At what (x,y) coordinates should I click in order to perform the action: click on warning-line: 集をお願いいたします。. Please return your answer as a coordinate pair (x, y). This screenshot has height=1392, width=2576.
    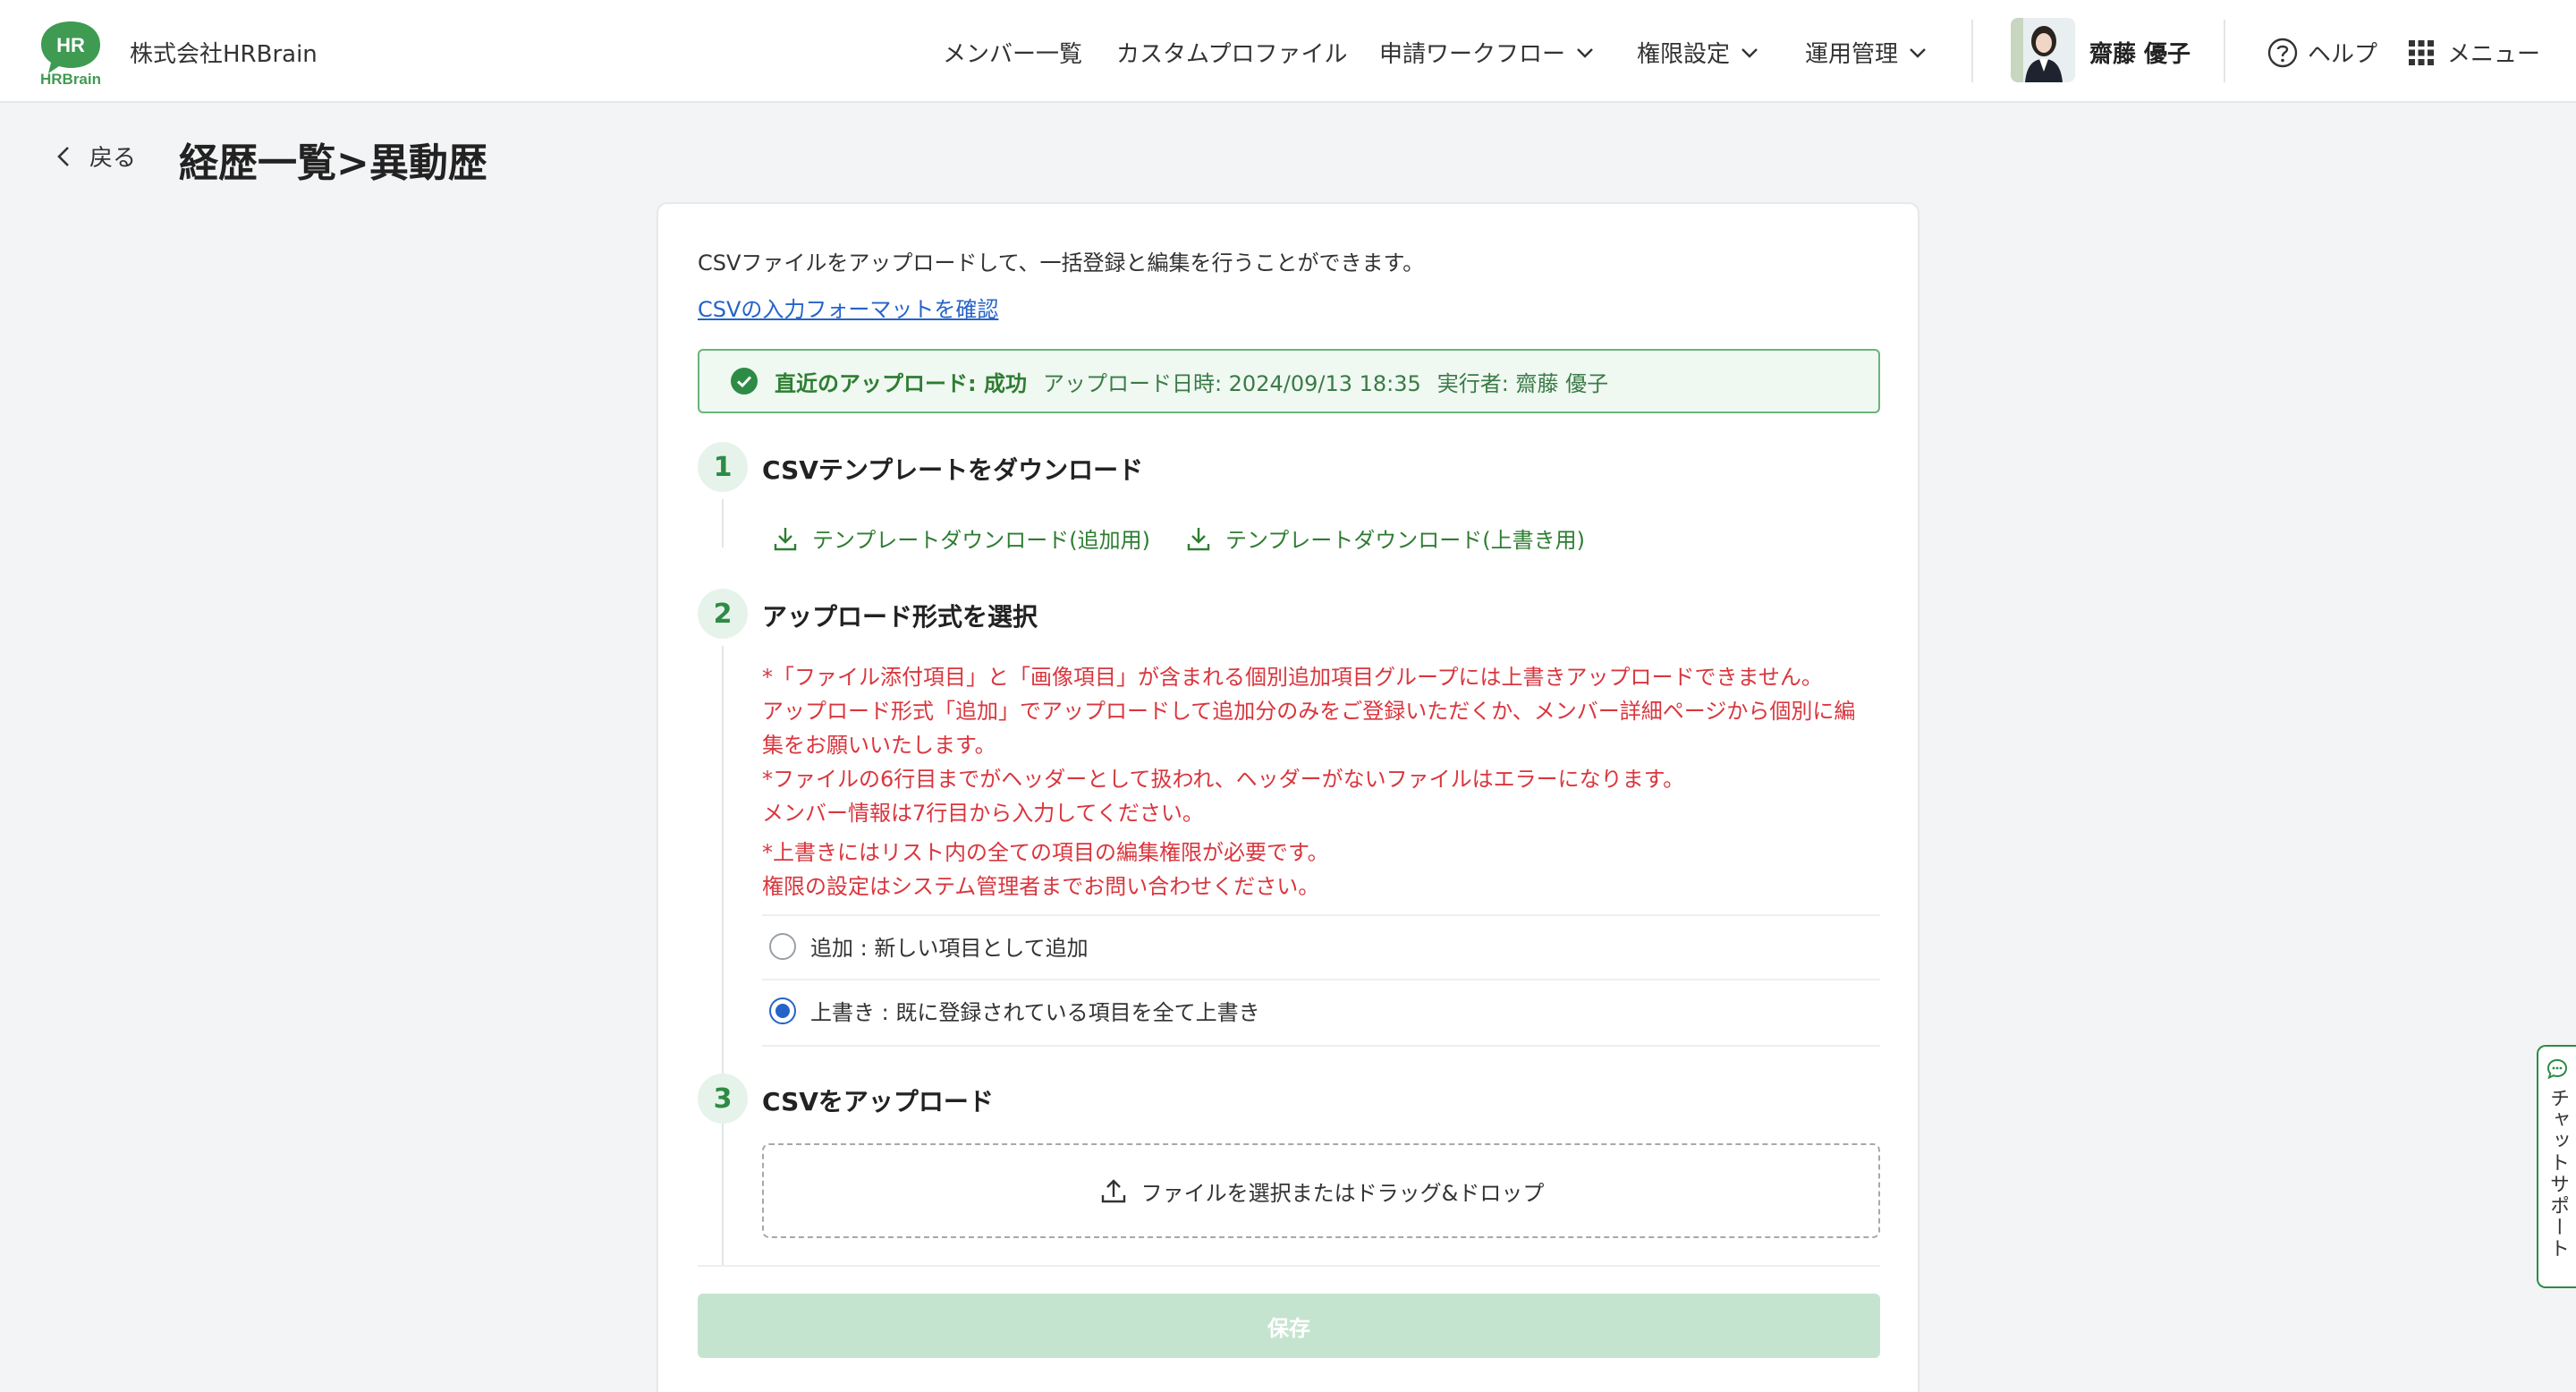
    Looking at the image, I should click on (879, 745).